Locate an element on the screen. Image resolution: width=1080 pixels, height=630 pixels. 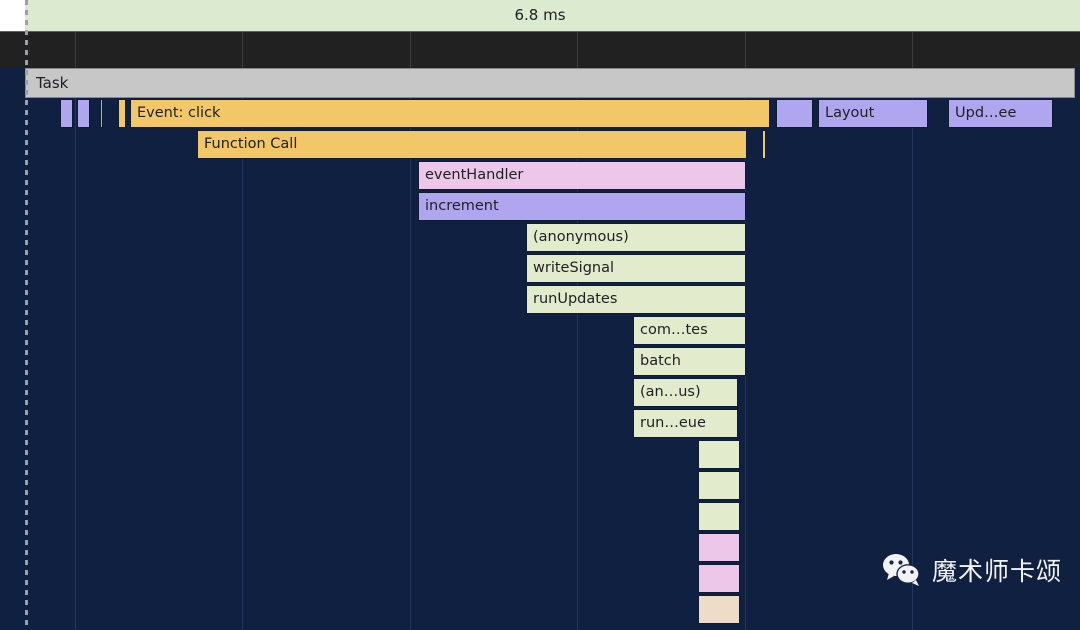
flame-bar-writesignal: writeSignal is located at coordinates (636, 268).